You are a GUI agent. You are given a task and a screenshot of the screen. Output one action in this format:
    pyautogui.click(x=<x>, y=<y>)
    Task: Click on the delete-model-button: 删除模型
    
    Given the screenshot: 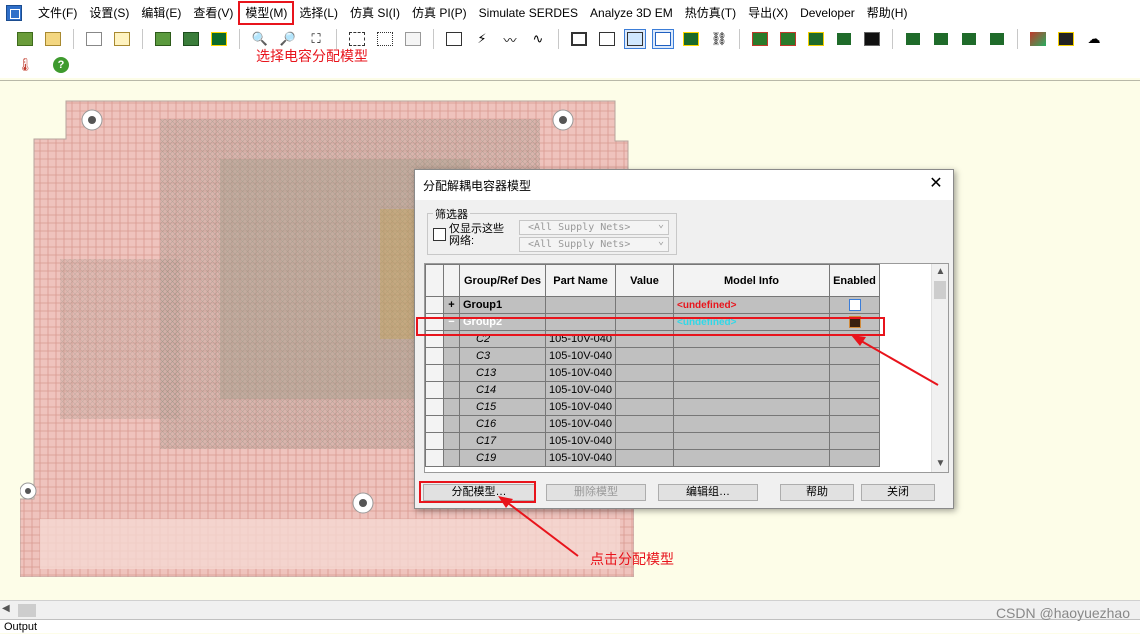 What is the action you would take?
    pyautogui.click(x=596, y=492)
    